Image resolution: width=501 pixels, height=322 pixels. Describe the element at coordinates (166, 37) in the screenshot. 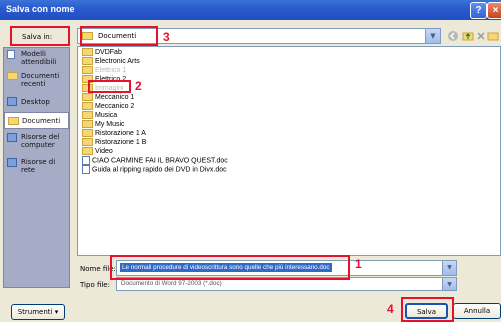

I see `annotation-number-3: 3` at that location.